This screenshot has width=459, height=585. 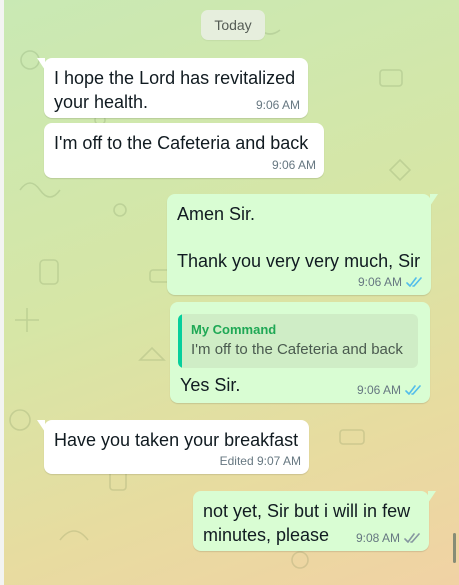 I want to click on quote-author: My Command, so click(x=234, y=329).